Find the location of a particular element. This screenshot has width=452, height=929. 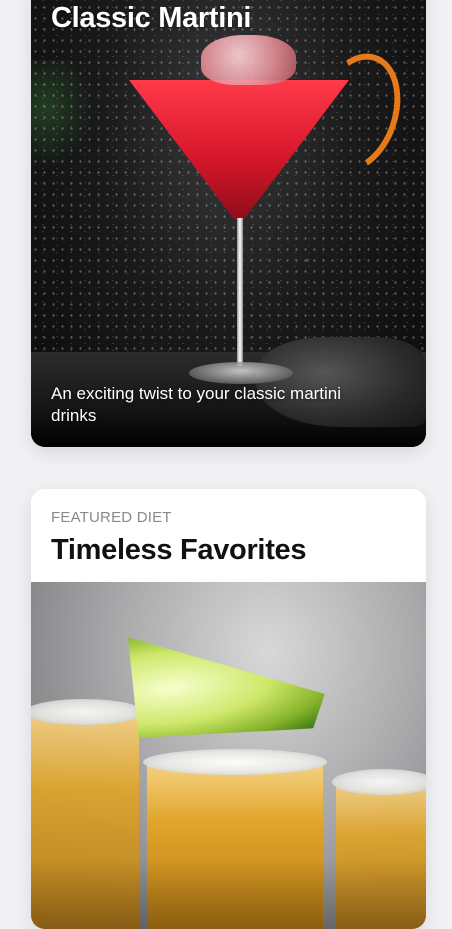

card-title: Timeless Favorites is located at coordinates (179, 550).